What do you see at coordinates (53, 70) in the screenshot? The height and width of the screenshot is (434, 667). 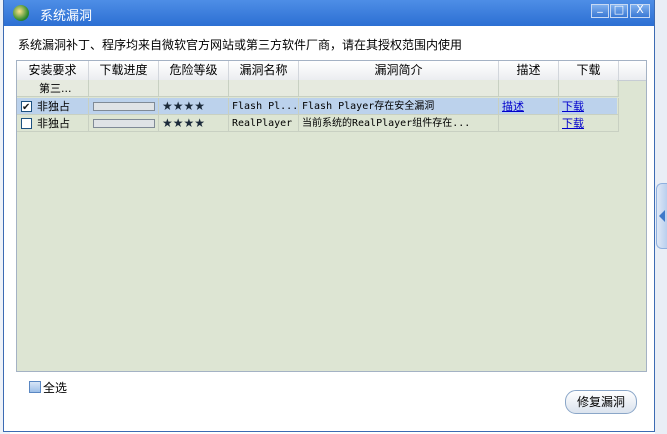 I see `column-header-install: 安装要求` at bounding box center [53, 70].